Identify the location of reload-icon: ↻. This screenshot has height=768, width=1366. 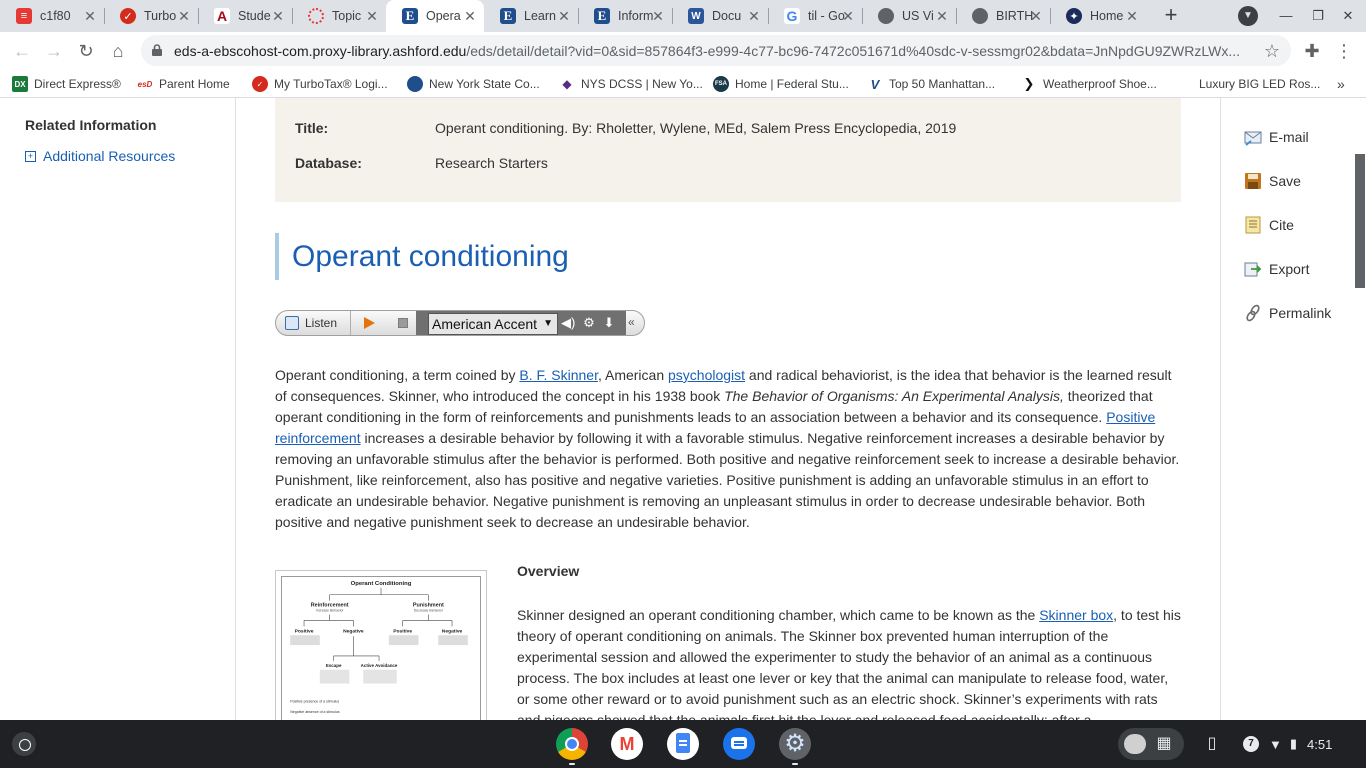
(86, 51).